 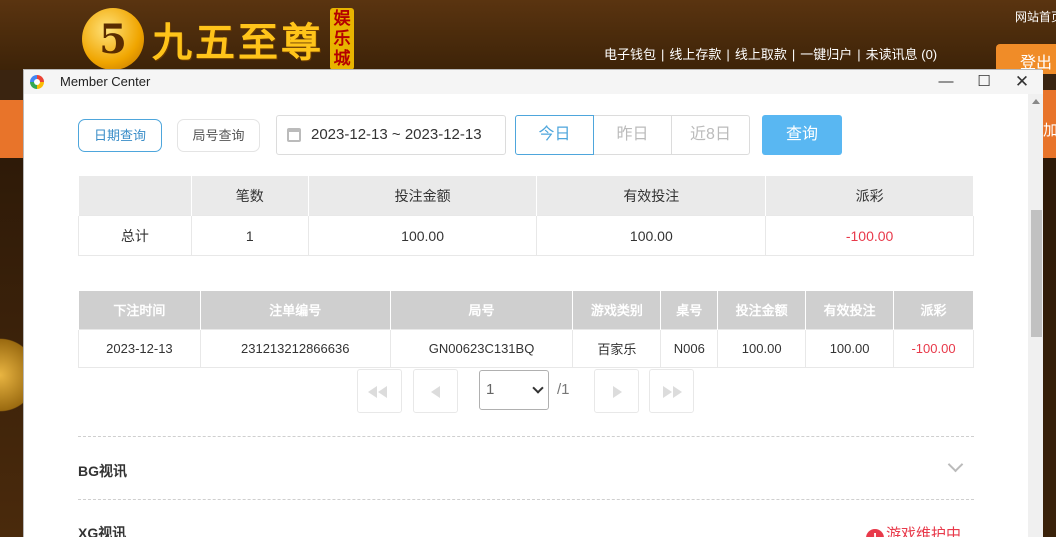 I want to click on summary-header-count: 笔数, so click(x=249, y=195).